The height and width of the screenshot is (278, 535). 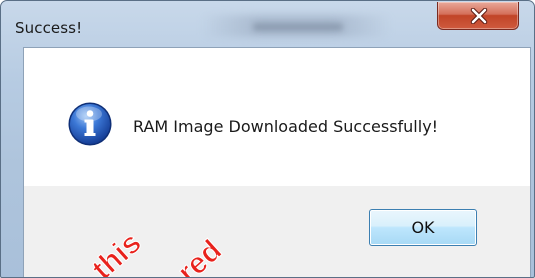 I want to click on ok-button: OK, so click(x=423, y=227).